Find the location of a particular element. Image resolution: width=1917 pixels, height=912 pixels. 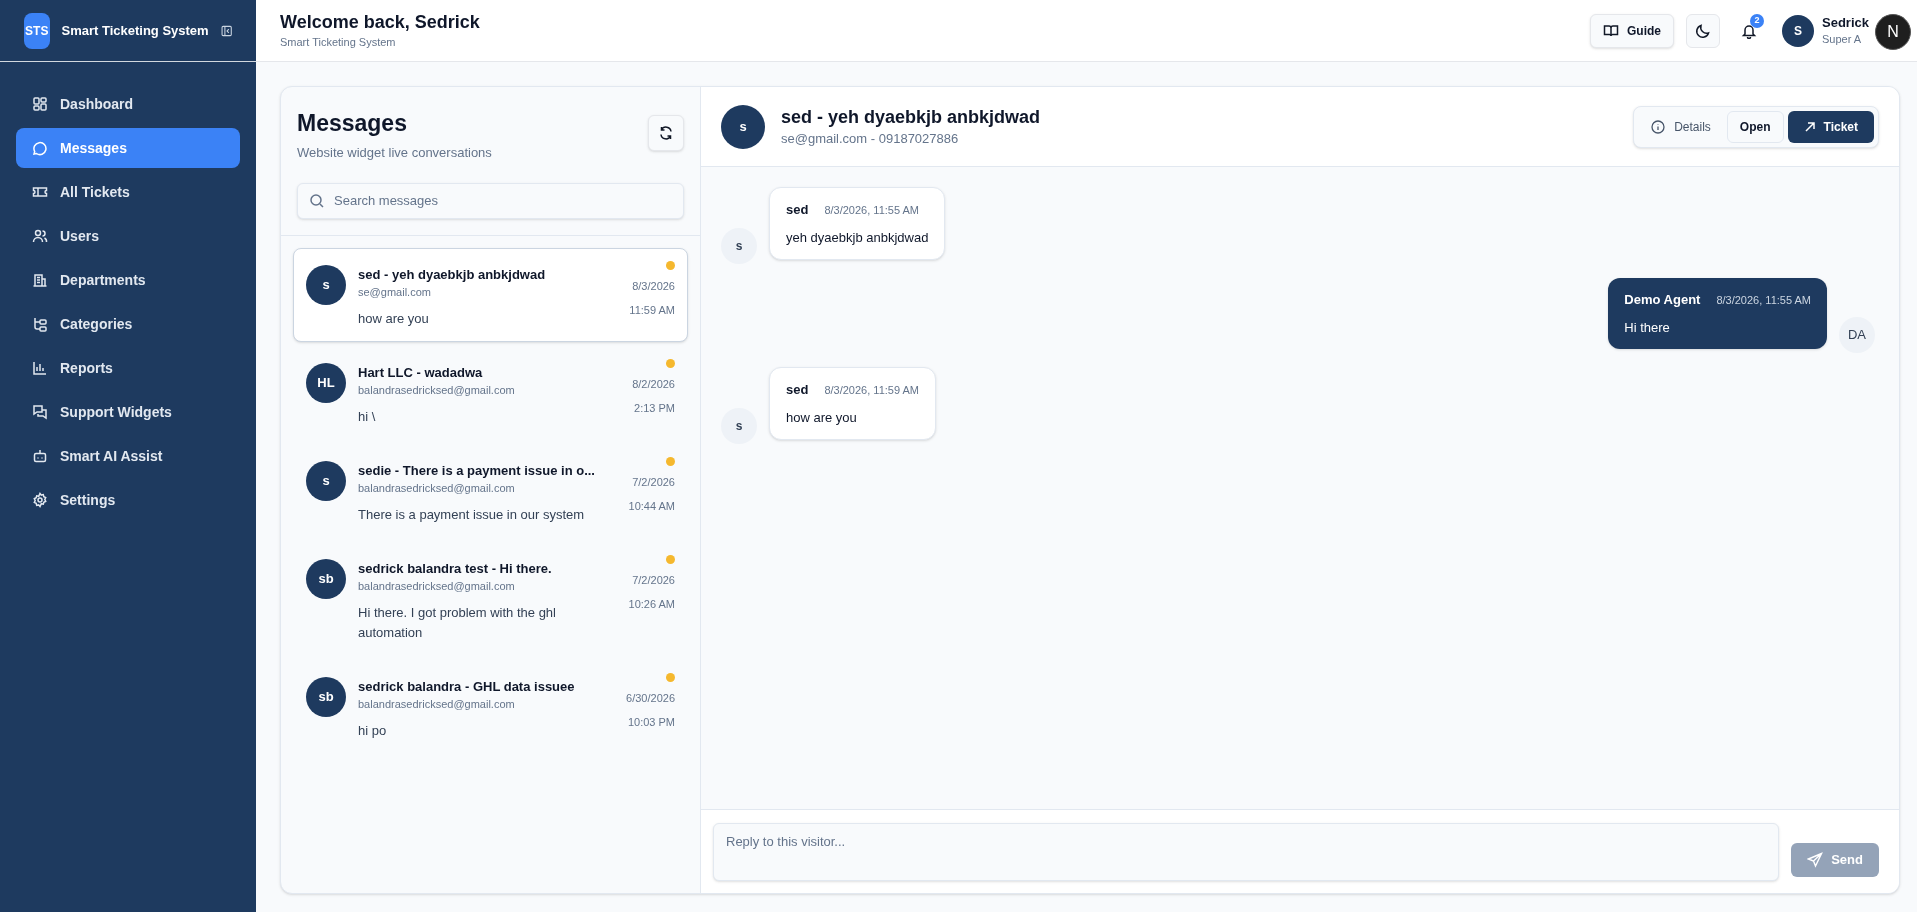

panel-title: Messages is located at coordinates (352, 123).